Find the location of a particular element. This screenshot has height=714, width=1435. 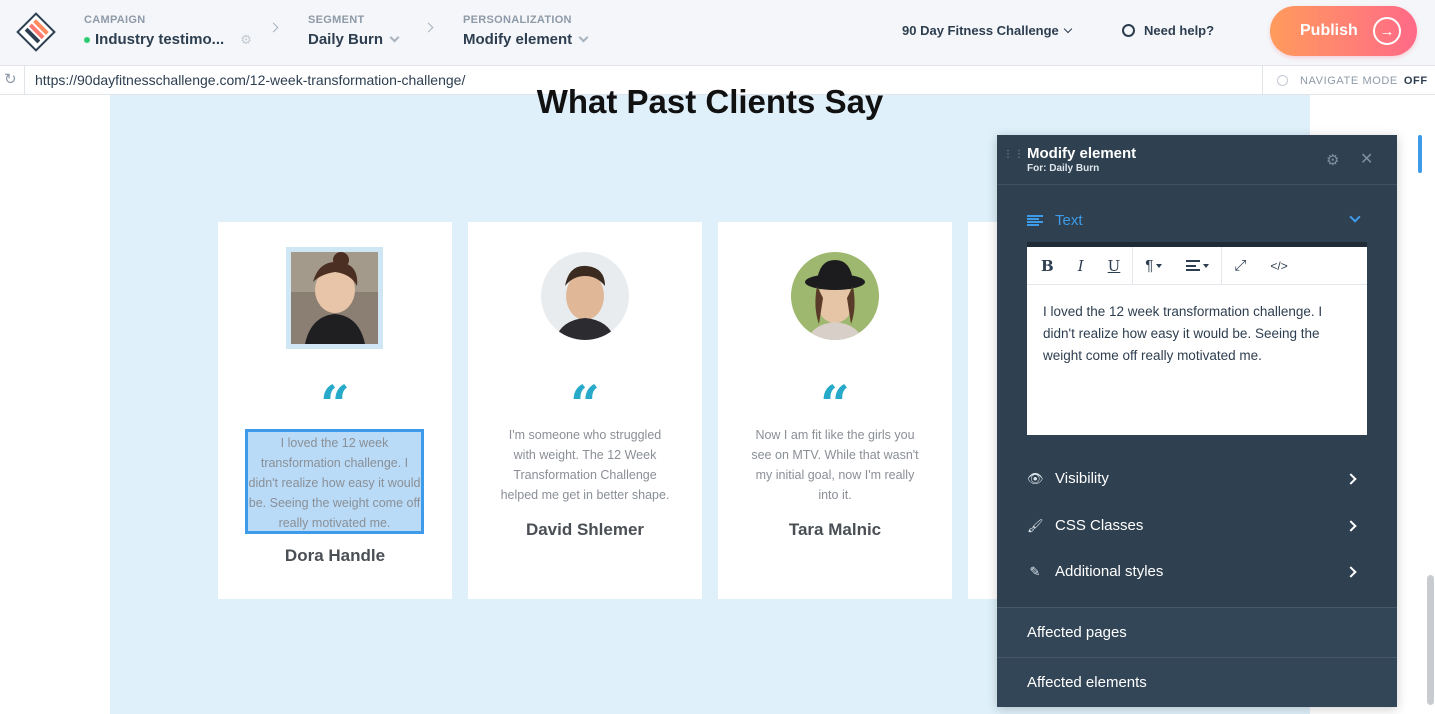

panel-header: ⋮⋮ Modify element For: Daily Burn ⚙ ✕ is located at coordinates (1197, 160).